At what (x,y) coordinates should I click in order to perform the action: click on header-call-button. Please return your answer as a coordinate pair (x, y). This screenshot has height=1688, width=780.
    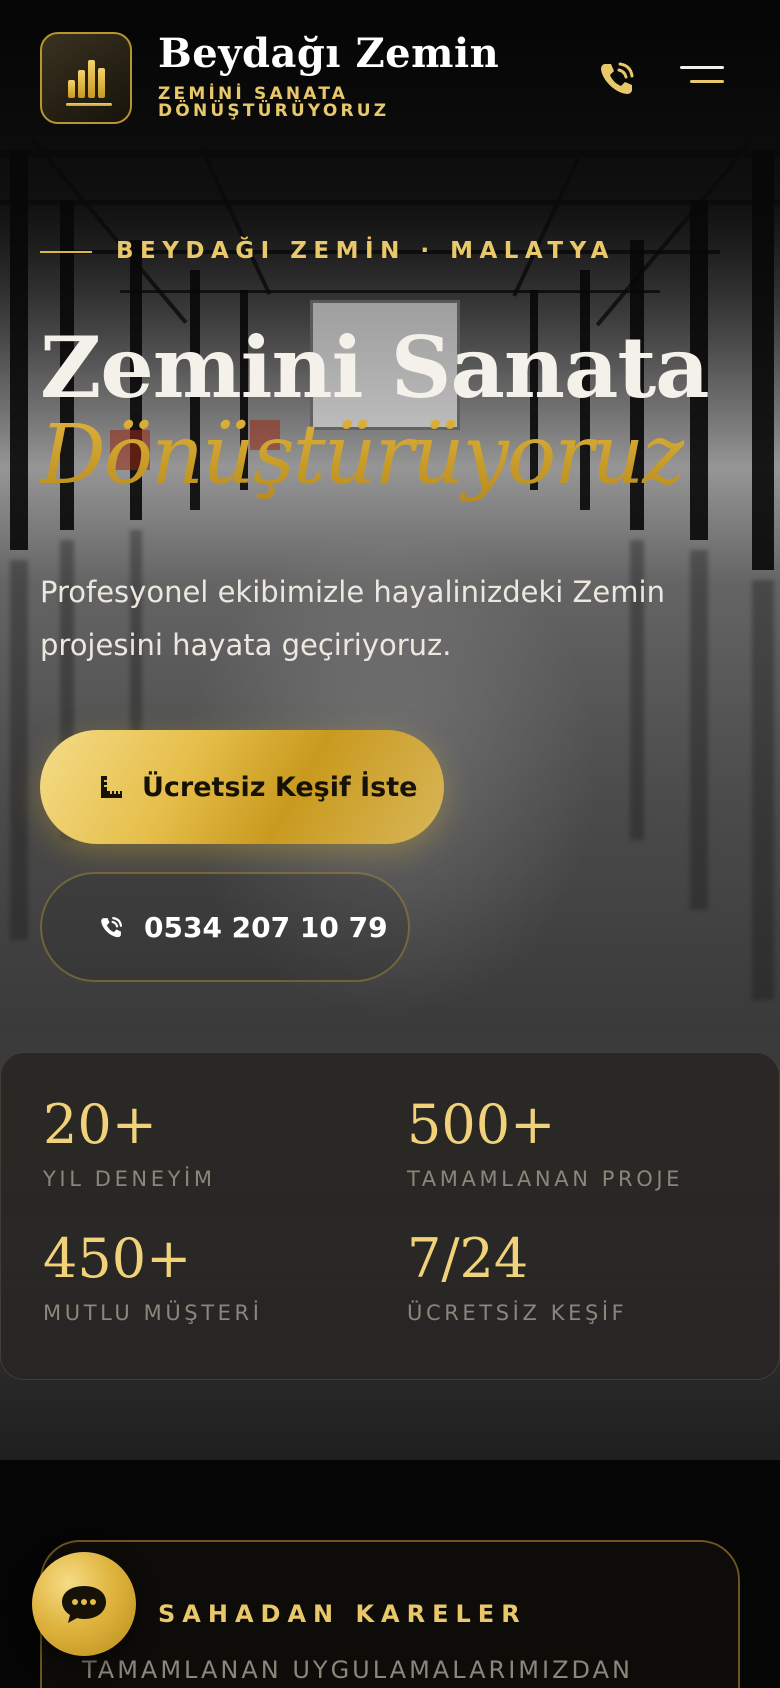
    Looking at the image, I should click on (618, 78).